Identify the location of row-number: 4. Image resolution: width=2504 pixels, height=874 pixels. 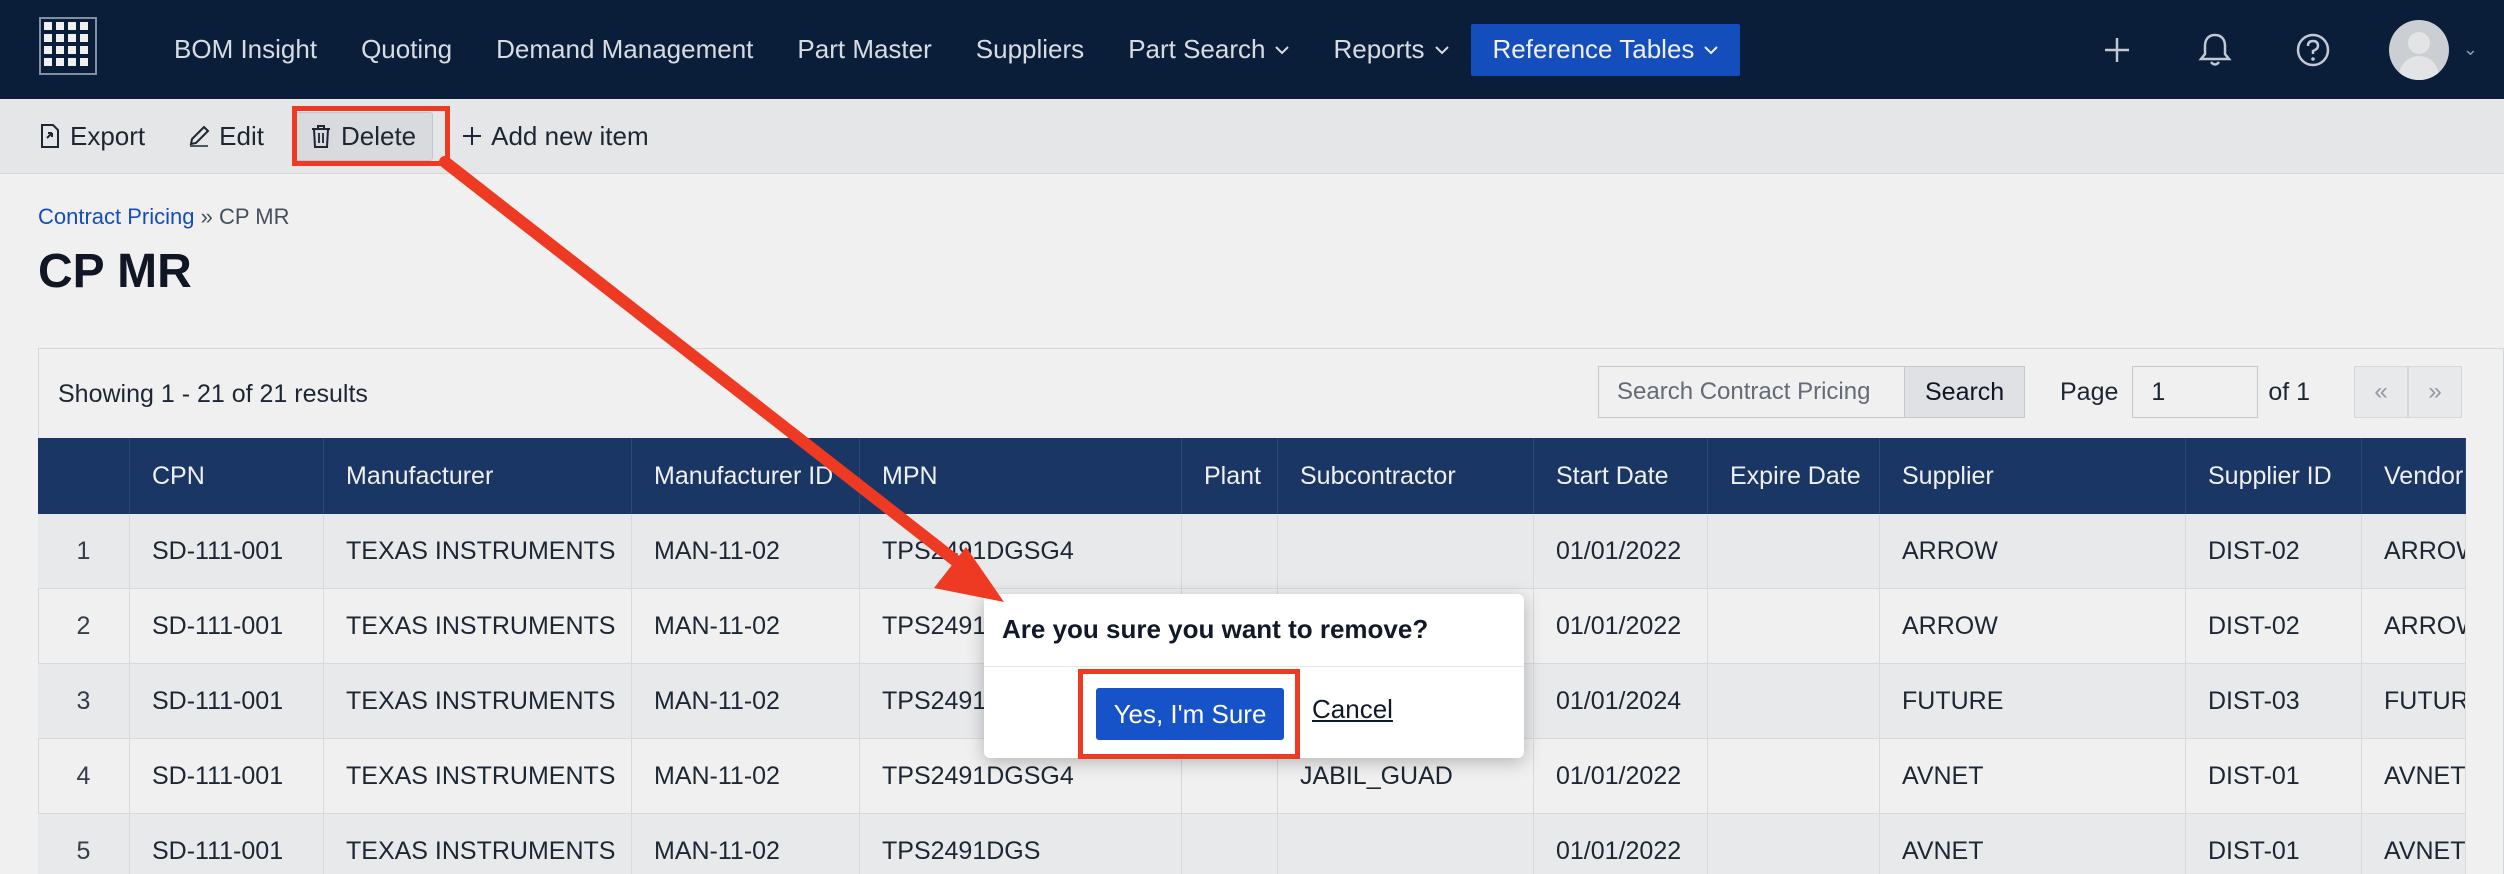
(84, 776).